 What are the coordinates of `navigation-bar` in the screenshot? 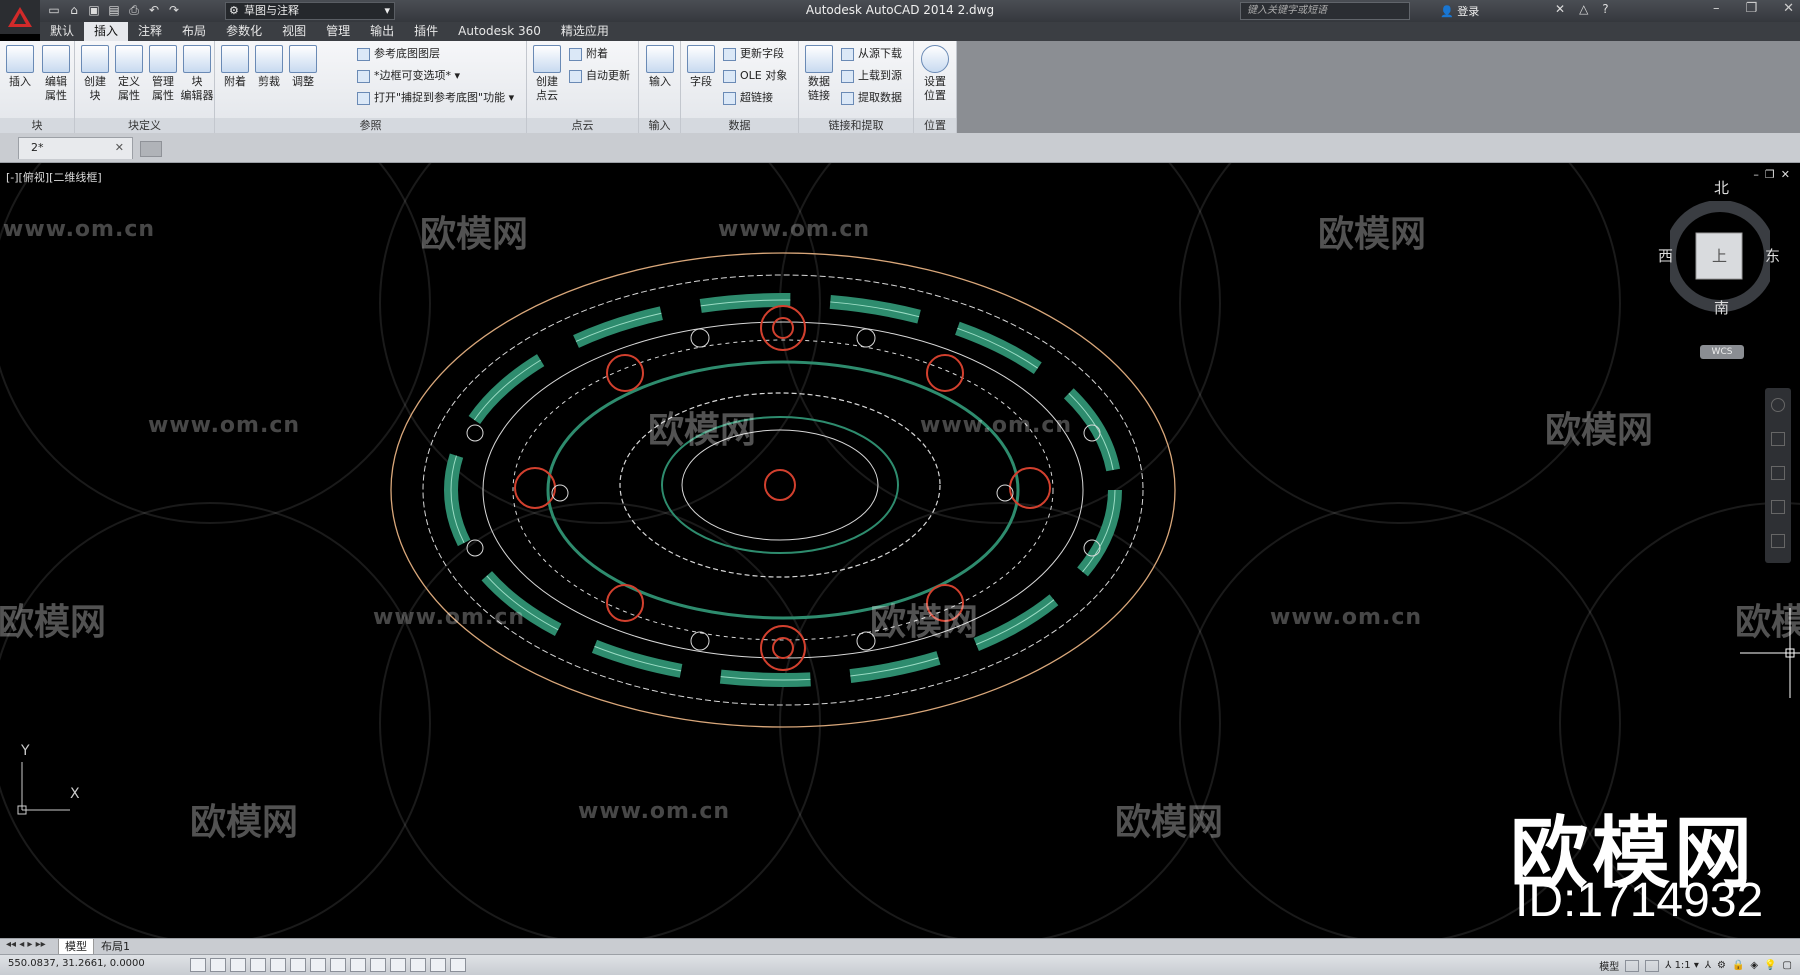 It's located at (1778, 475).